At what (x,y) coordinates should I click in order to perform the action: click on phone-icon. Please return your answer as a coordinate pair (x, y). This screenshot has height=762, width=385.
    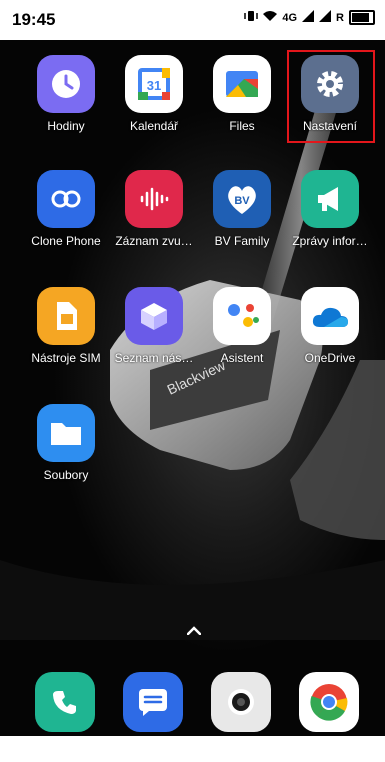
    Looking at the image, I should click on (65, 702).